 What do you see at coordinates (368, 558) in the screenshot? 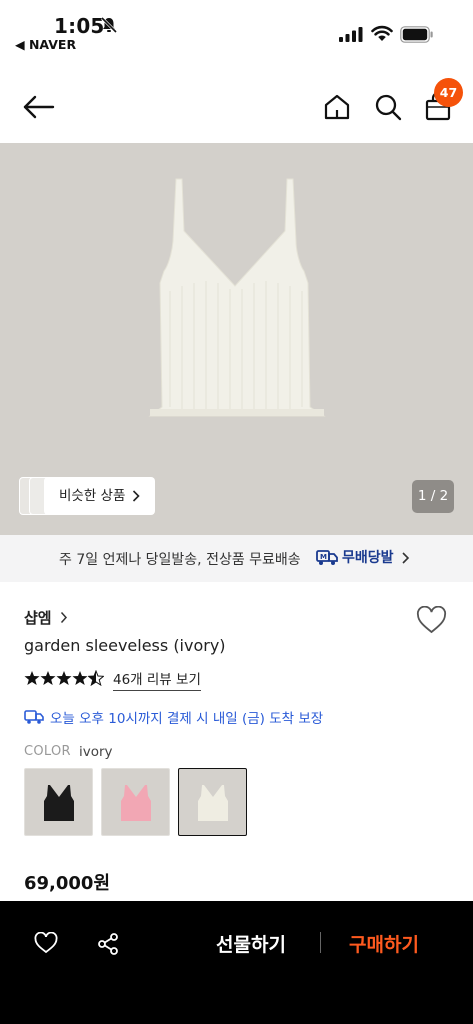
I see `shipping-brand-label: 무배당발` at bounding box center [368, 558].